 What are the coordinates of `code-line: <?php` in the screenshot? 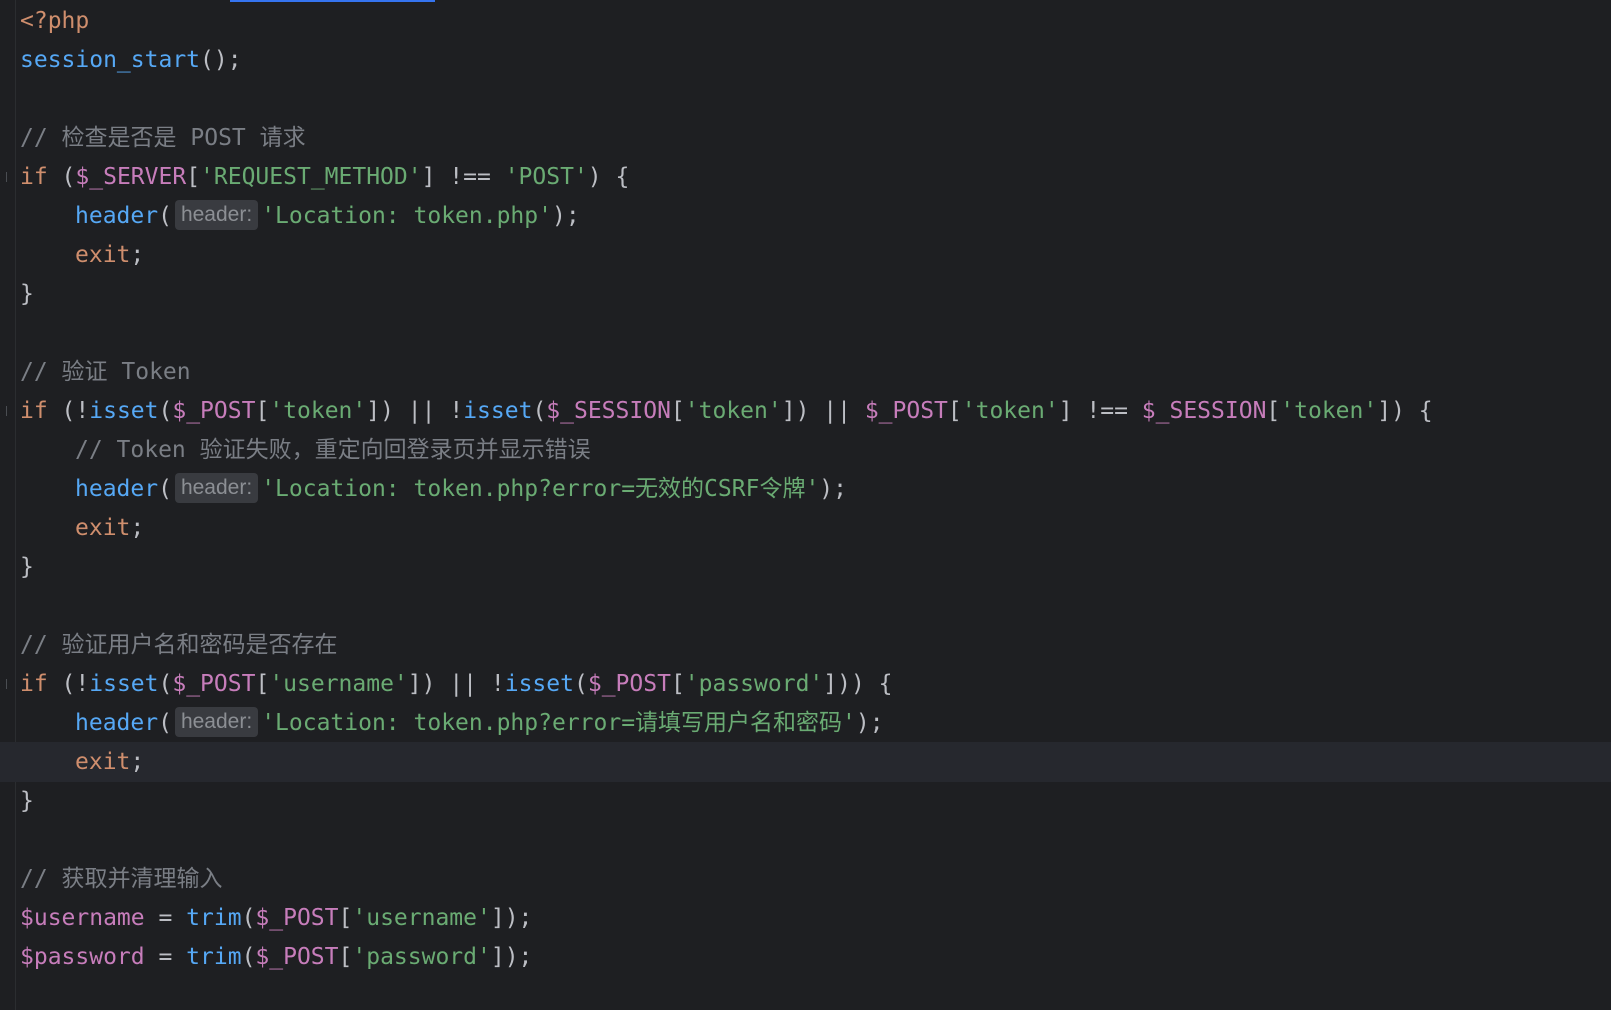 It's located at (805, 21).